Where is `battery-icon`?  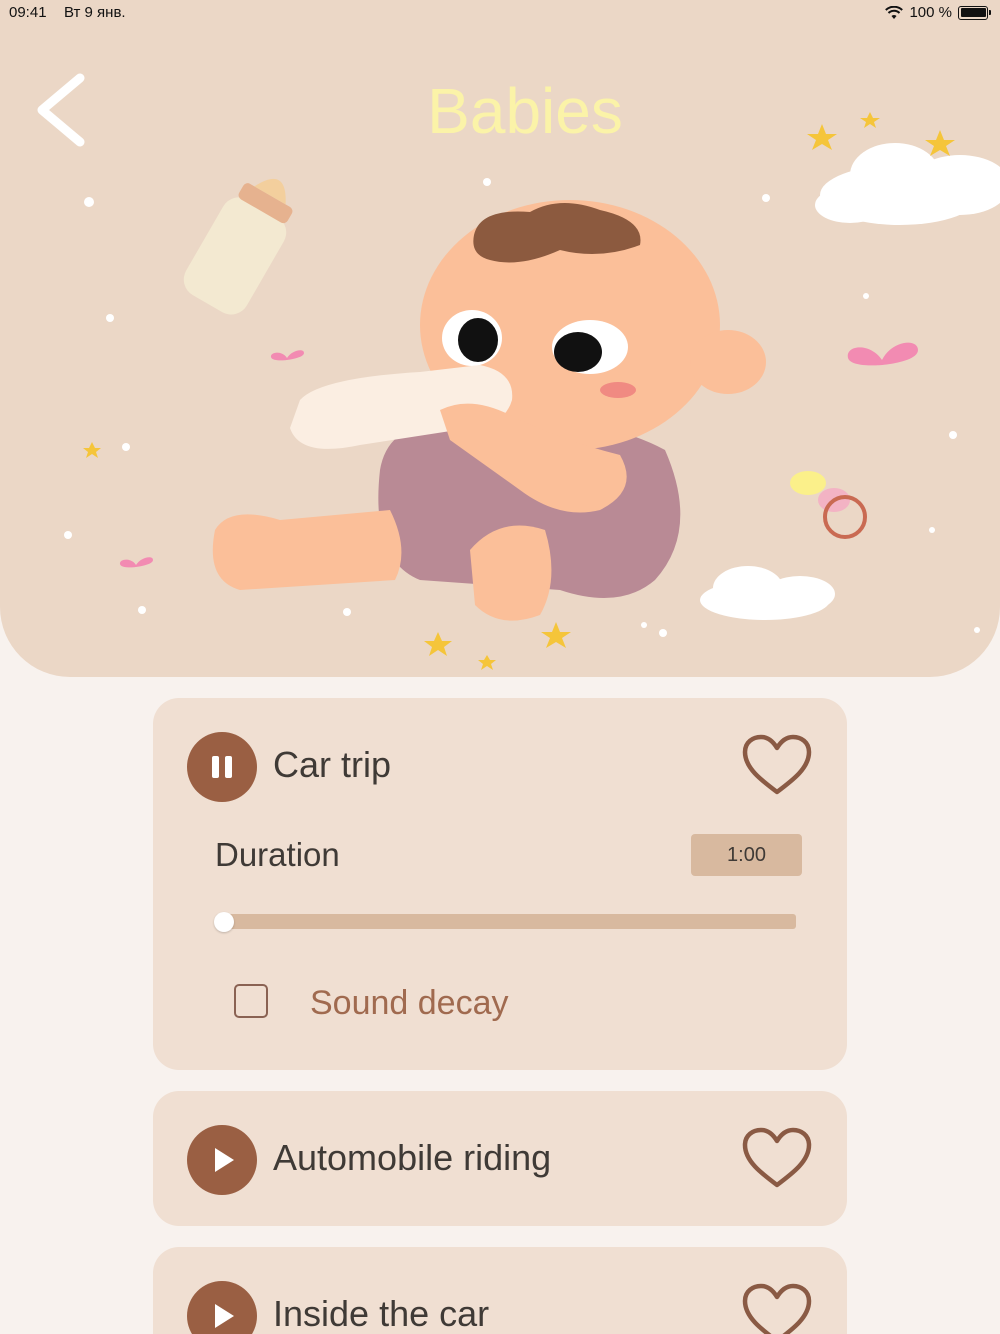 battery-icon is located at coordinates (974, 12).